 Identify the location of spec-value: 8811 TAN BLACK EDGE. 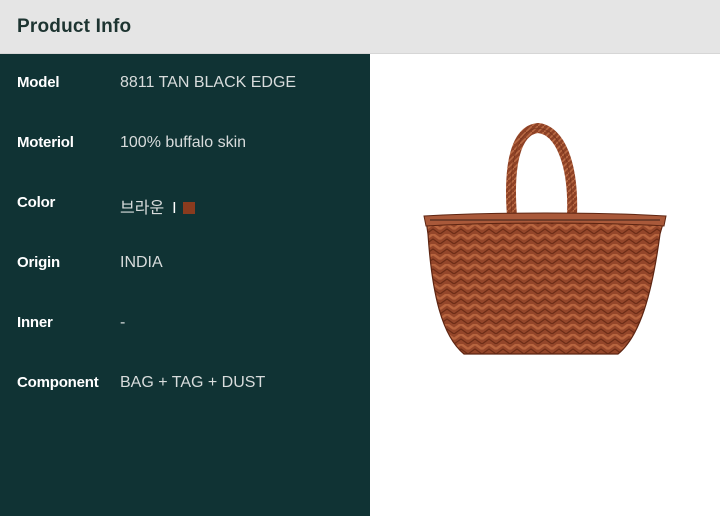
(208, 82).